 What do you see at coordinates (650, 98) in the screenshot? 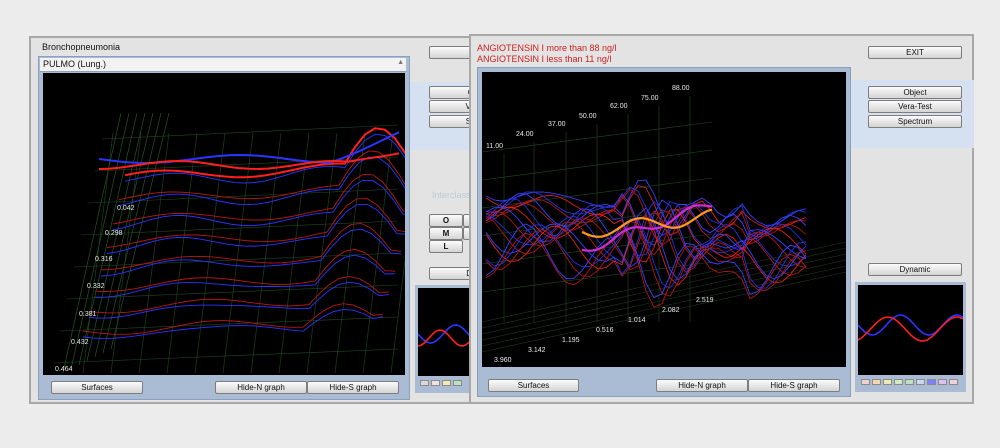
I see `top-label: 75.00` at bounding box center [650, 98].